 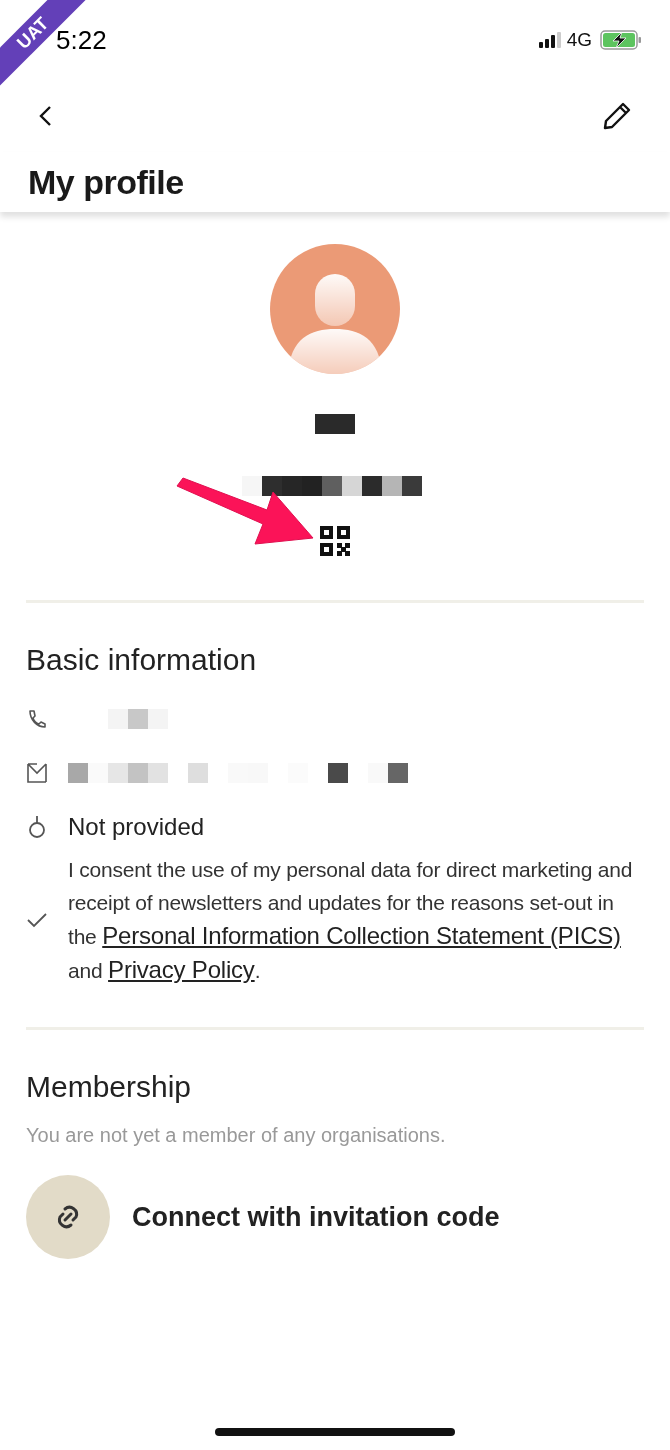 I want to click on edit-icon, so click(x=617, y=116).